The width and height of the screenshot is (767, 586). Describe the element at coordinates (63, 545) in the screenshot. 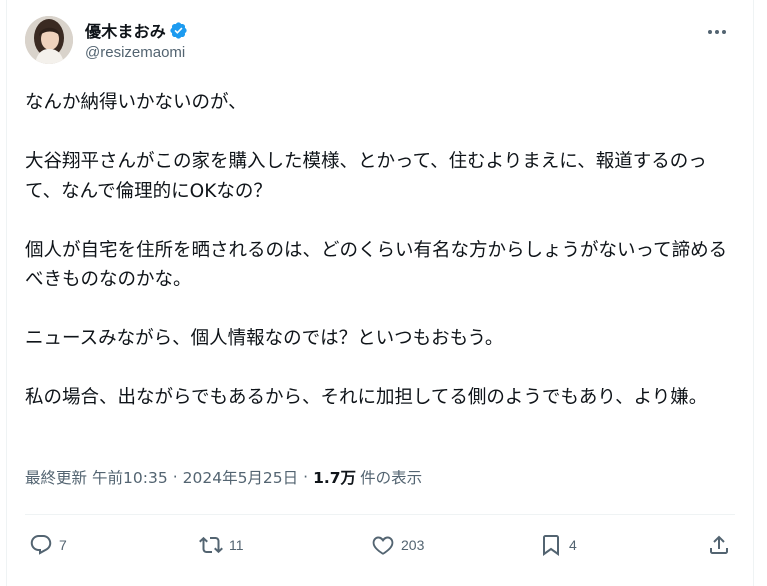

I see `reply-count: 7` at that location.